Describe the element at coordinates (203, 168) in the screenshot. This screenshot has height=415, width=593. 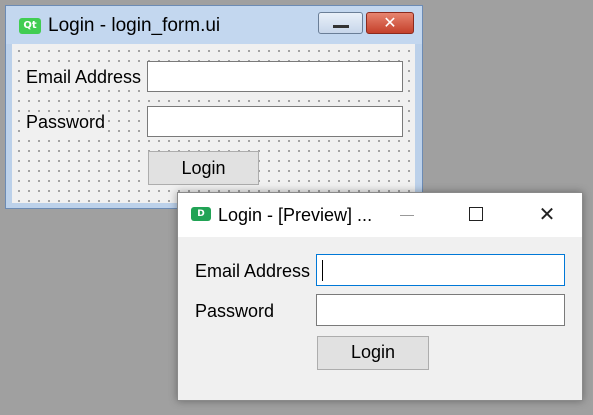
I see `designer-login-button: Login` at that location.